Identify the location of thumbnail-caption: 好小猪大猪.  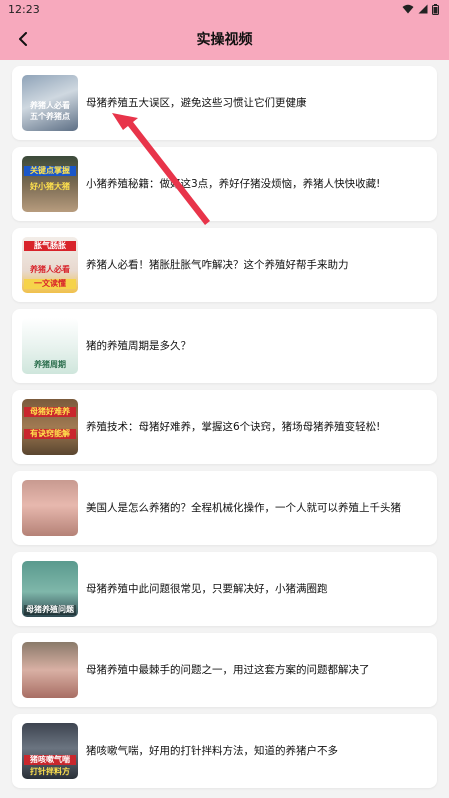
(50, 186).